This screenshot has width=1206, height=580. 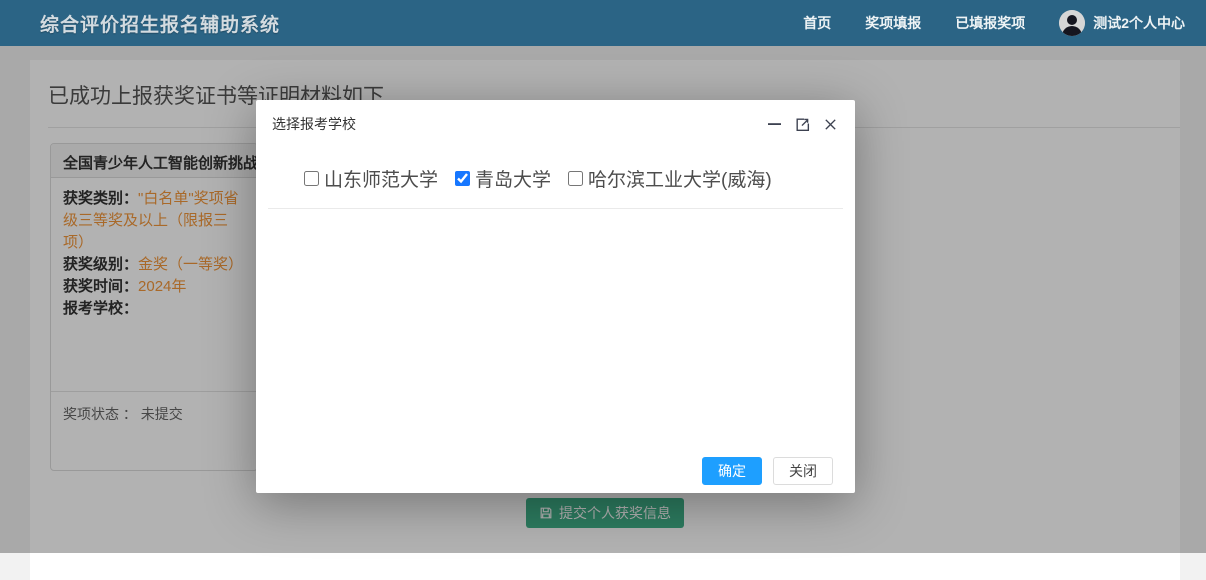 What do you see at coordinates (381, 178) in the screenshot?
I see `school-option-label: 山东师范大学` at bounding box center [381, 178].